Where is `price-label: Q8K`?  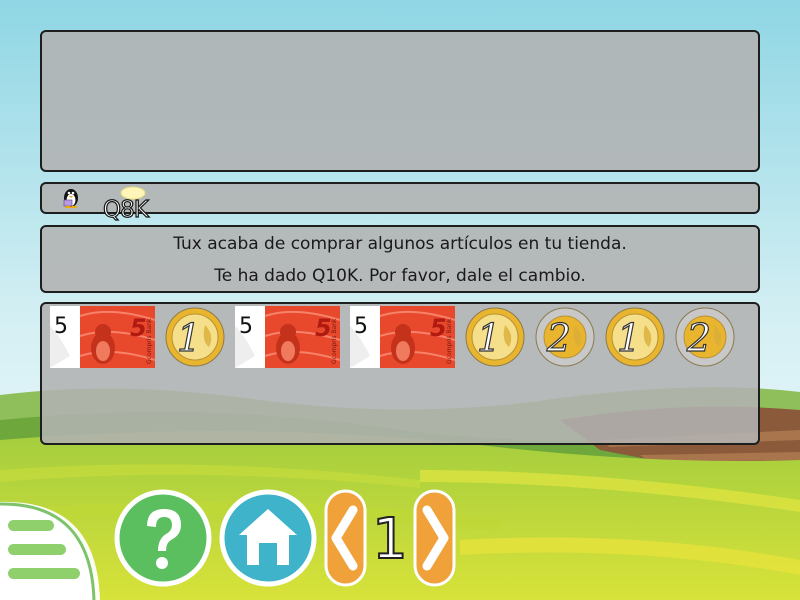 price-label: Q8K is located at coordinates (125, 209).